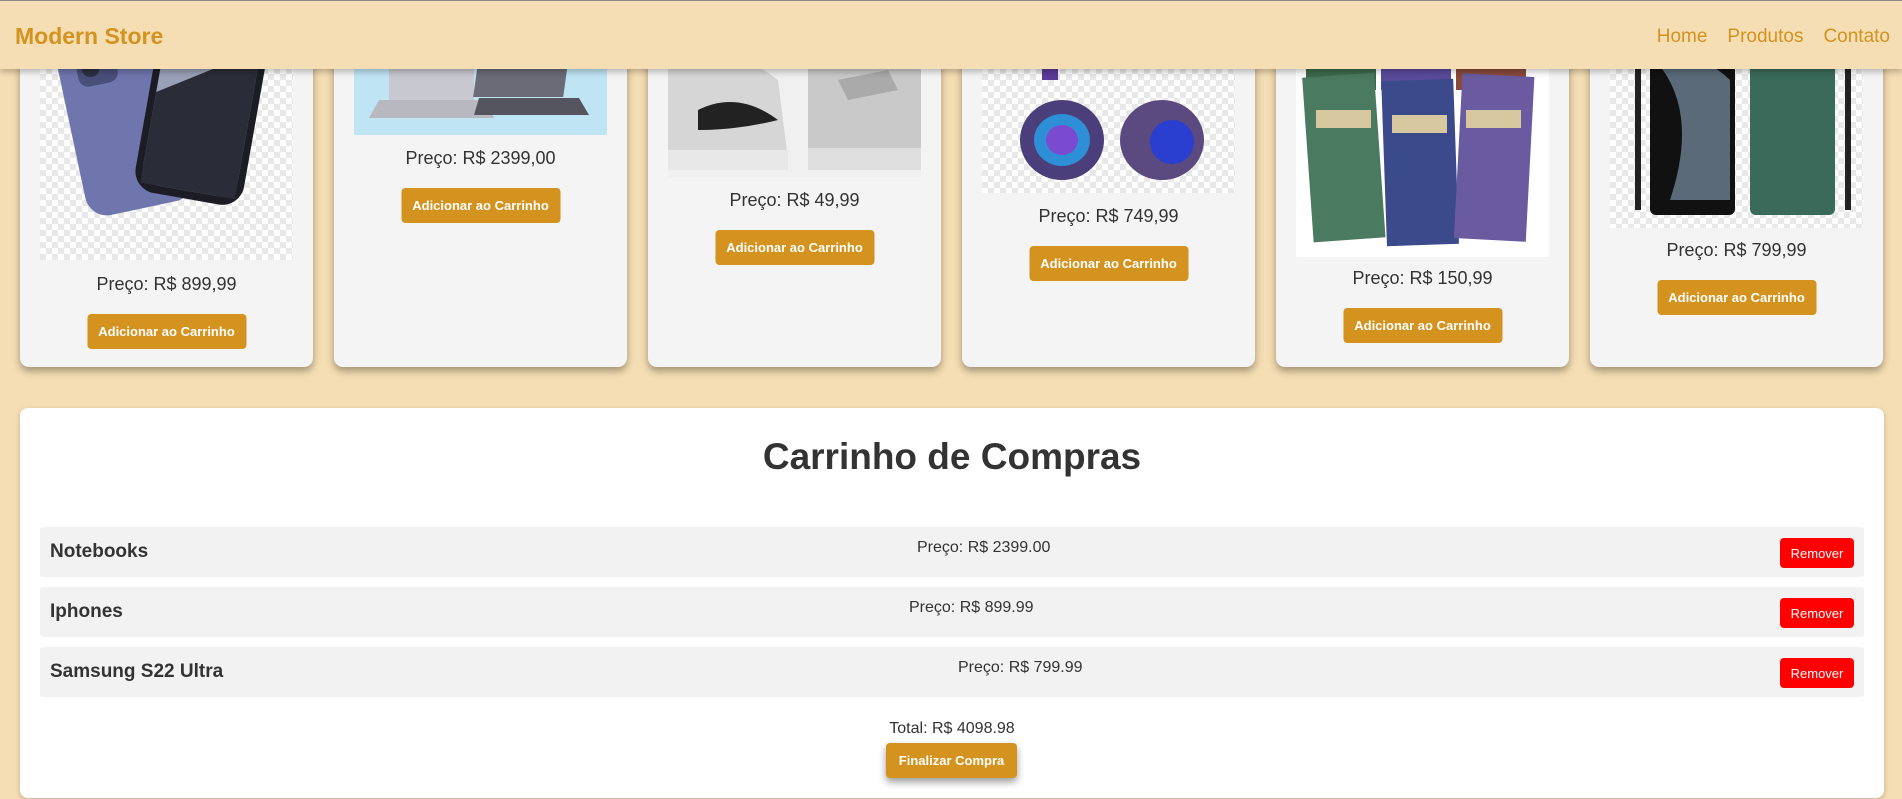  What do you see at coordinates (1108, 193) in the screenshot?
I see `product-card-headphones: Preço: R$ 749,99 Adicionar ao Carrinho` at bounding box center [1108, 193].